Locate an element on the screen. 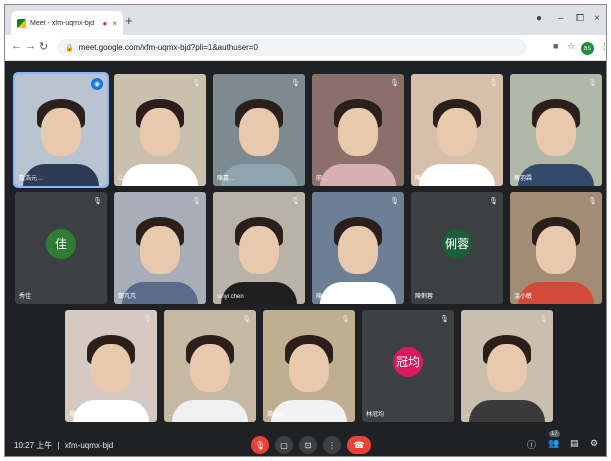 The height and width of the screenshot is (461, 611). speaking-indicator-icon: ◉ is located at coordinates (97, 84).